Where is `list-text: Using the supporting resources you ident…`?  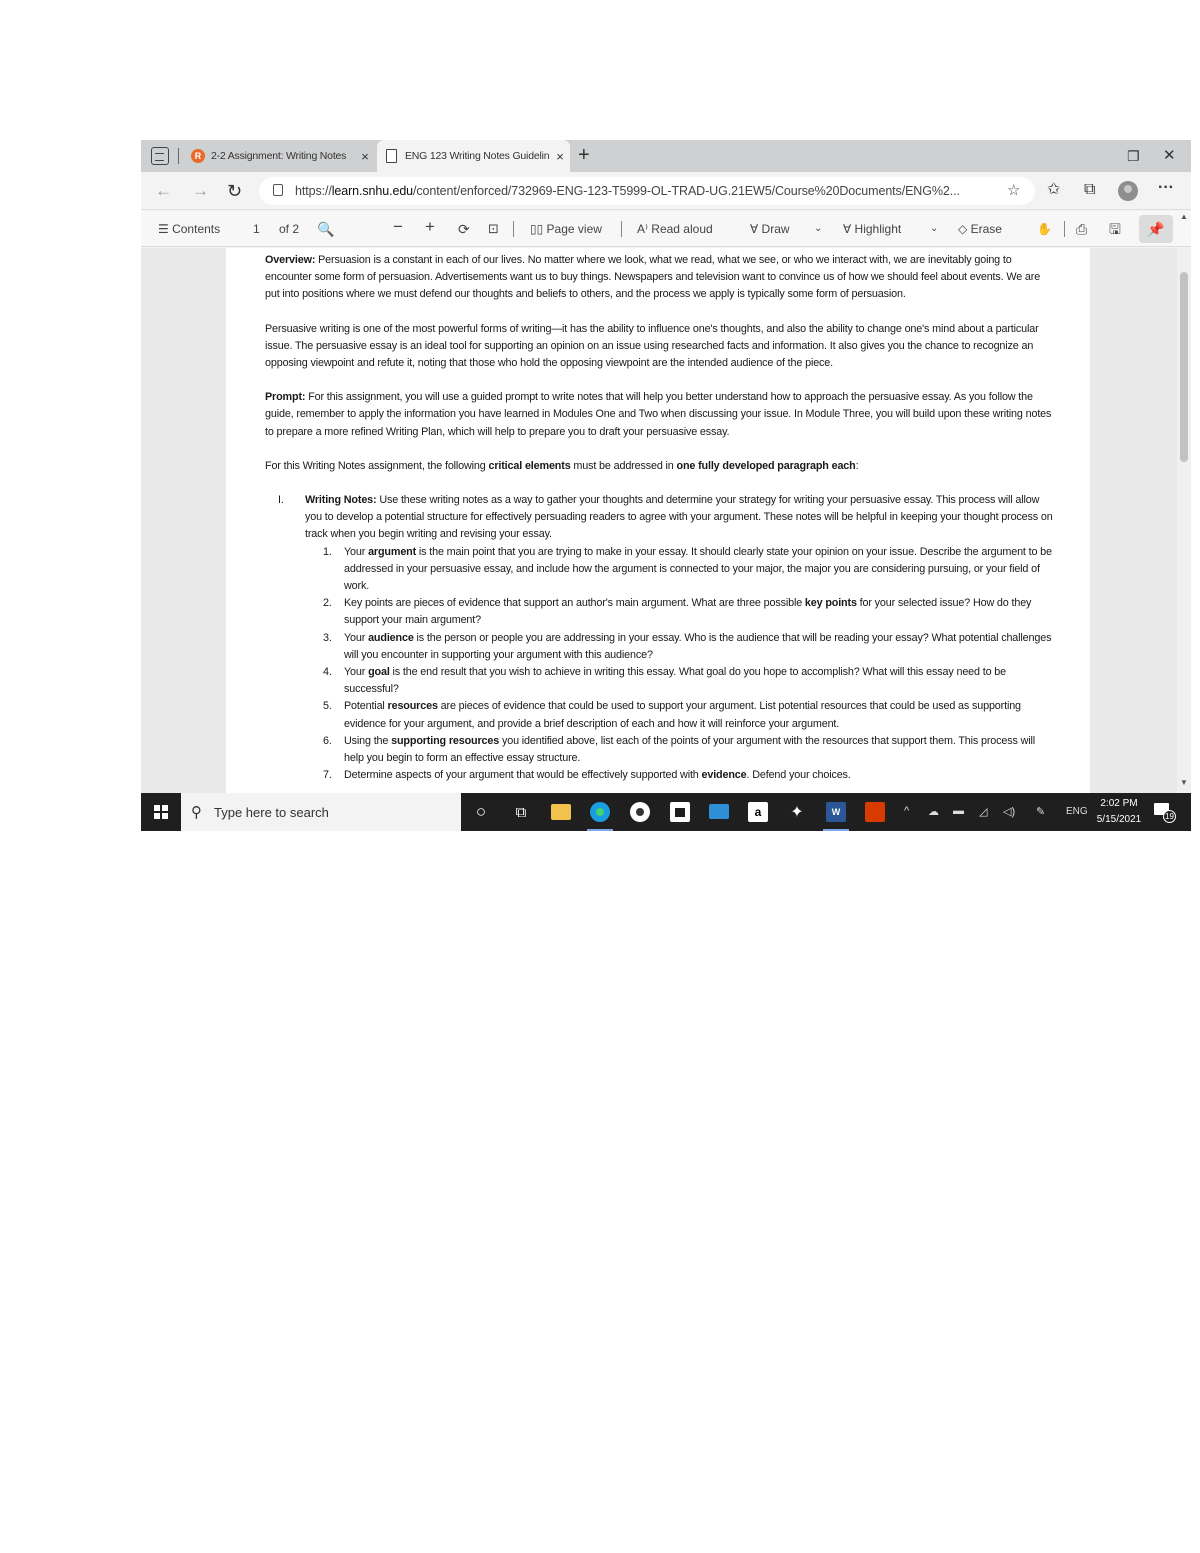 list-text: Using the supporting resources you ident… is located at coordinates (699, 750).